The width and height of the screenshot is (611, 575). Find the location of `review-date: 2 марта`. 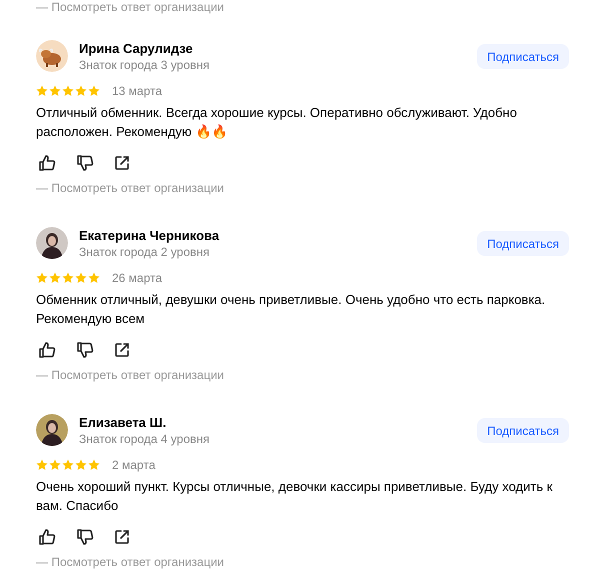

review-date: 2 марта is located at coordinates (134, 465).